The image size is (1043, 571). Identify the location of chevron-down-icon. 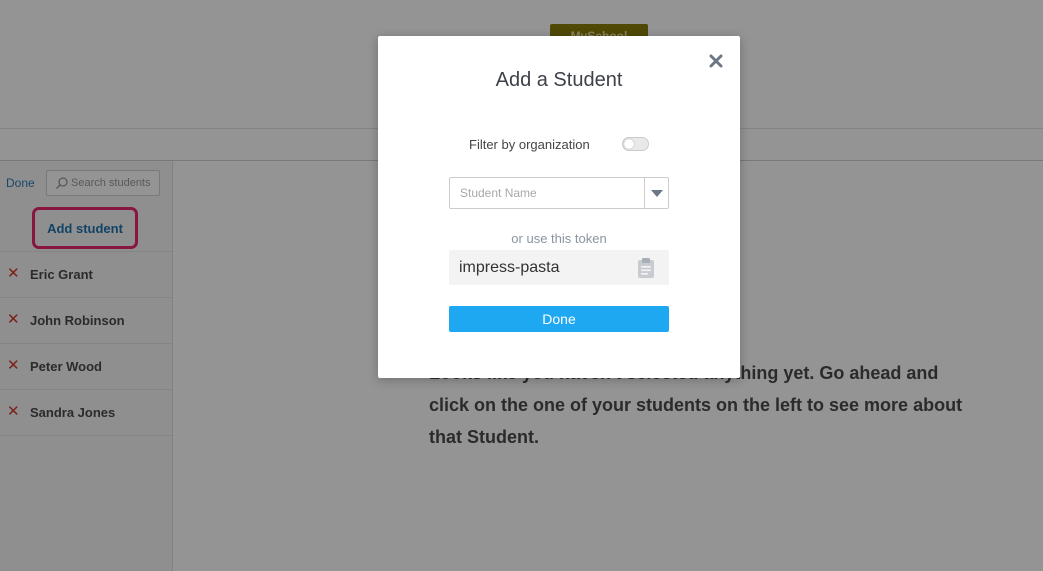
(657, 193).